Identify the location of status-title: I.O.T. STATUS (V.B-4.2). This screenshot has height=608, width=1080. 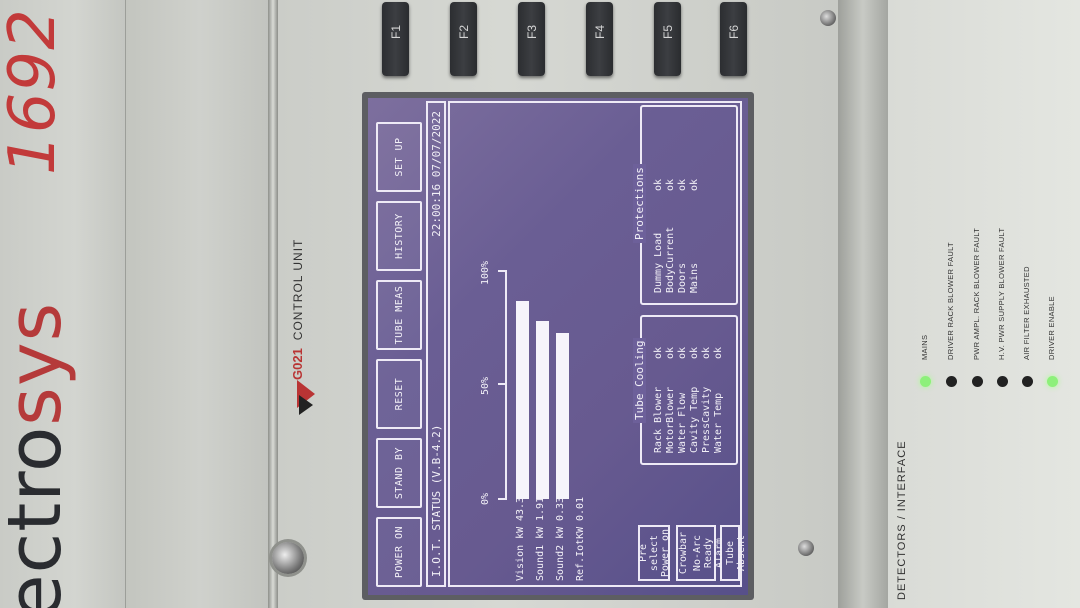
(436, 500).